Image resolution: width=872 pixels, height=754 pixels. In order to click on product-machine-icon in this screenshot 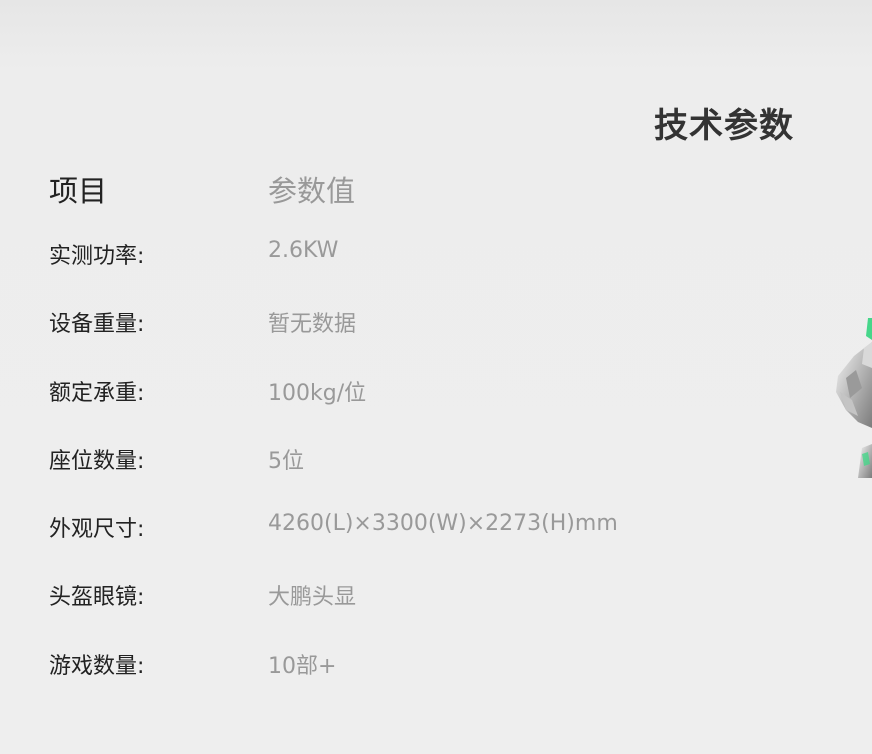, I will do `click(854, 398)`.